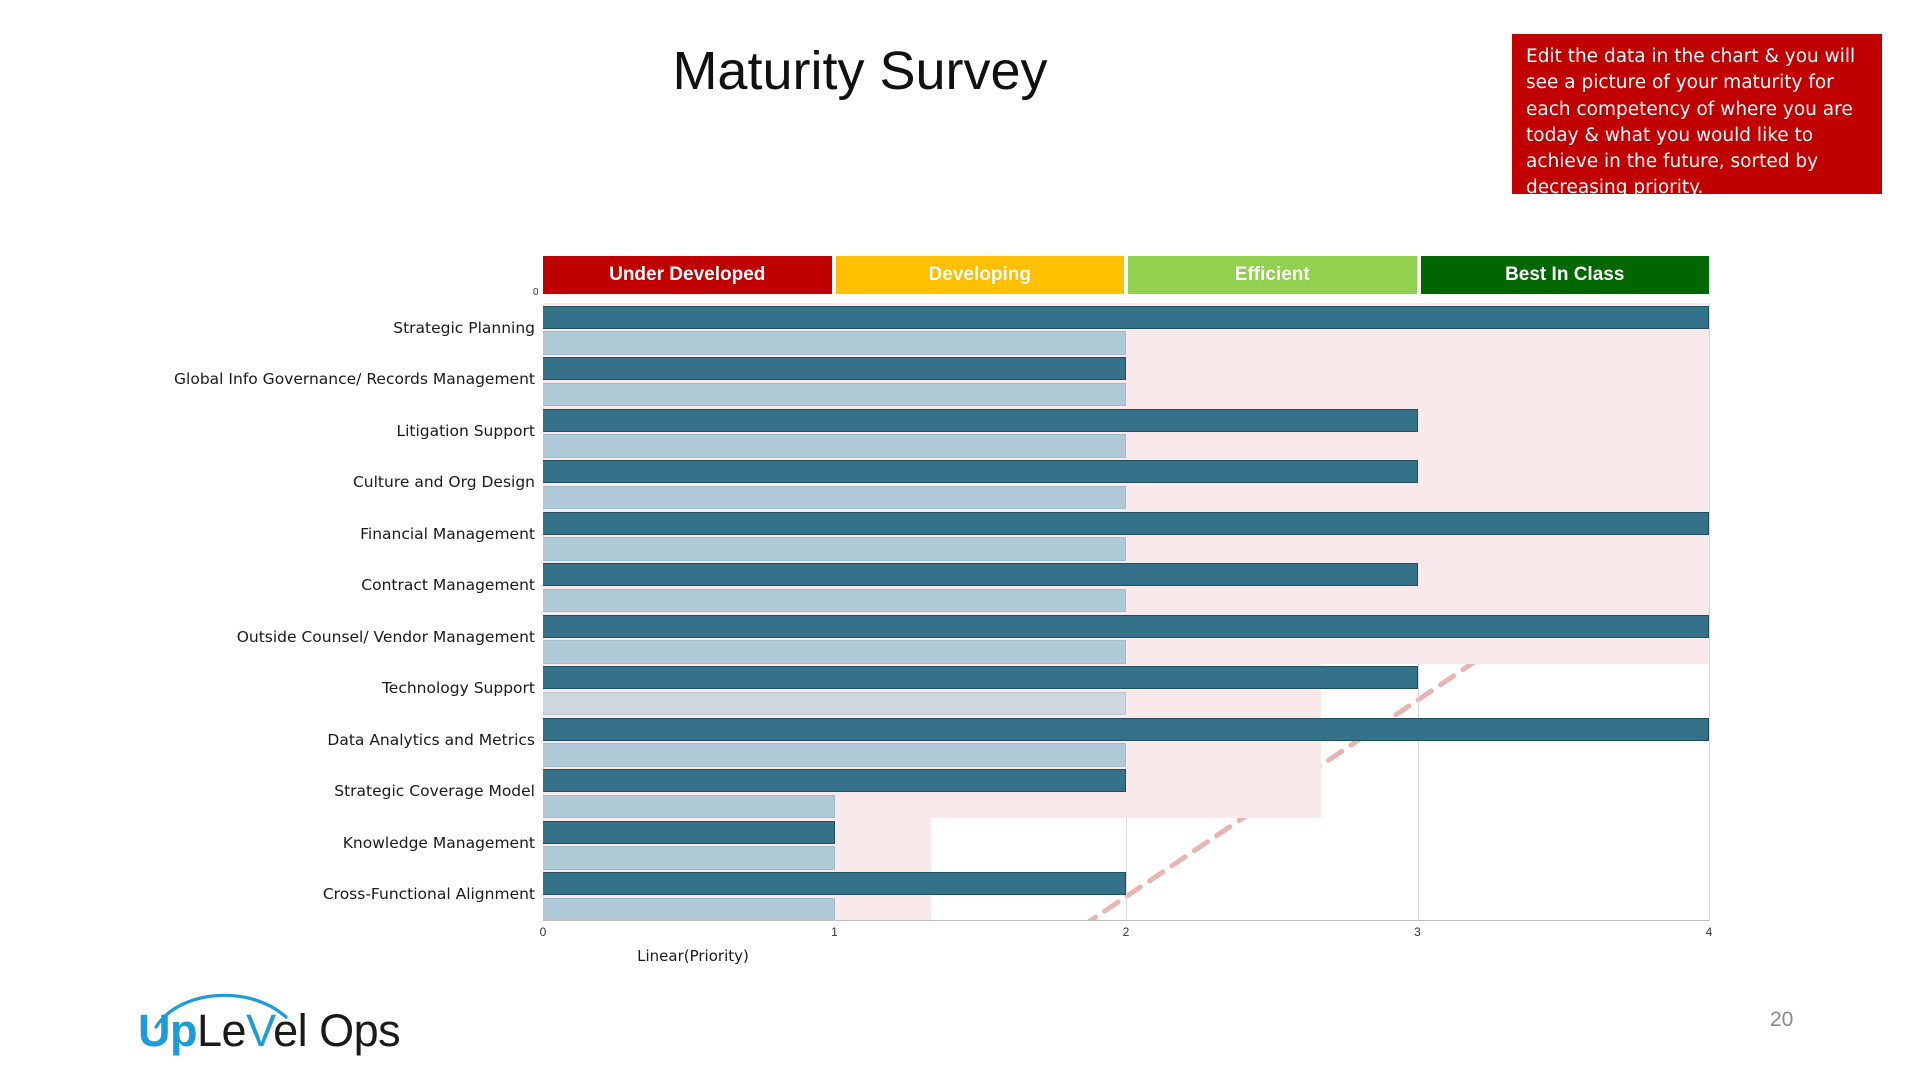 This screenshot has width=1920, height=1080. Describe the element at coordinates (431, 739) in the screenshot. I see `category-label: Data Analytics and Metrics` at that location.